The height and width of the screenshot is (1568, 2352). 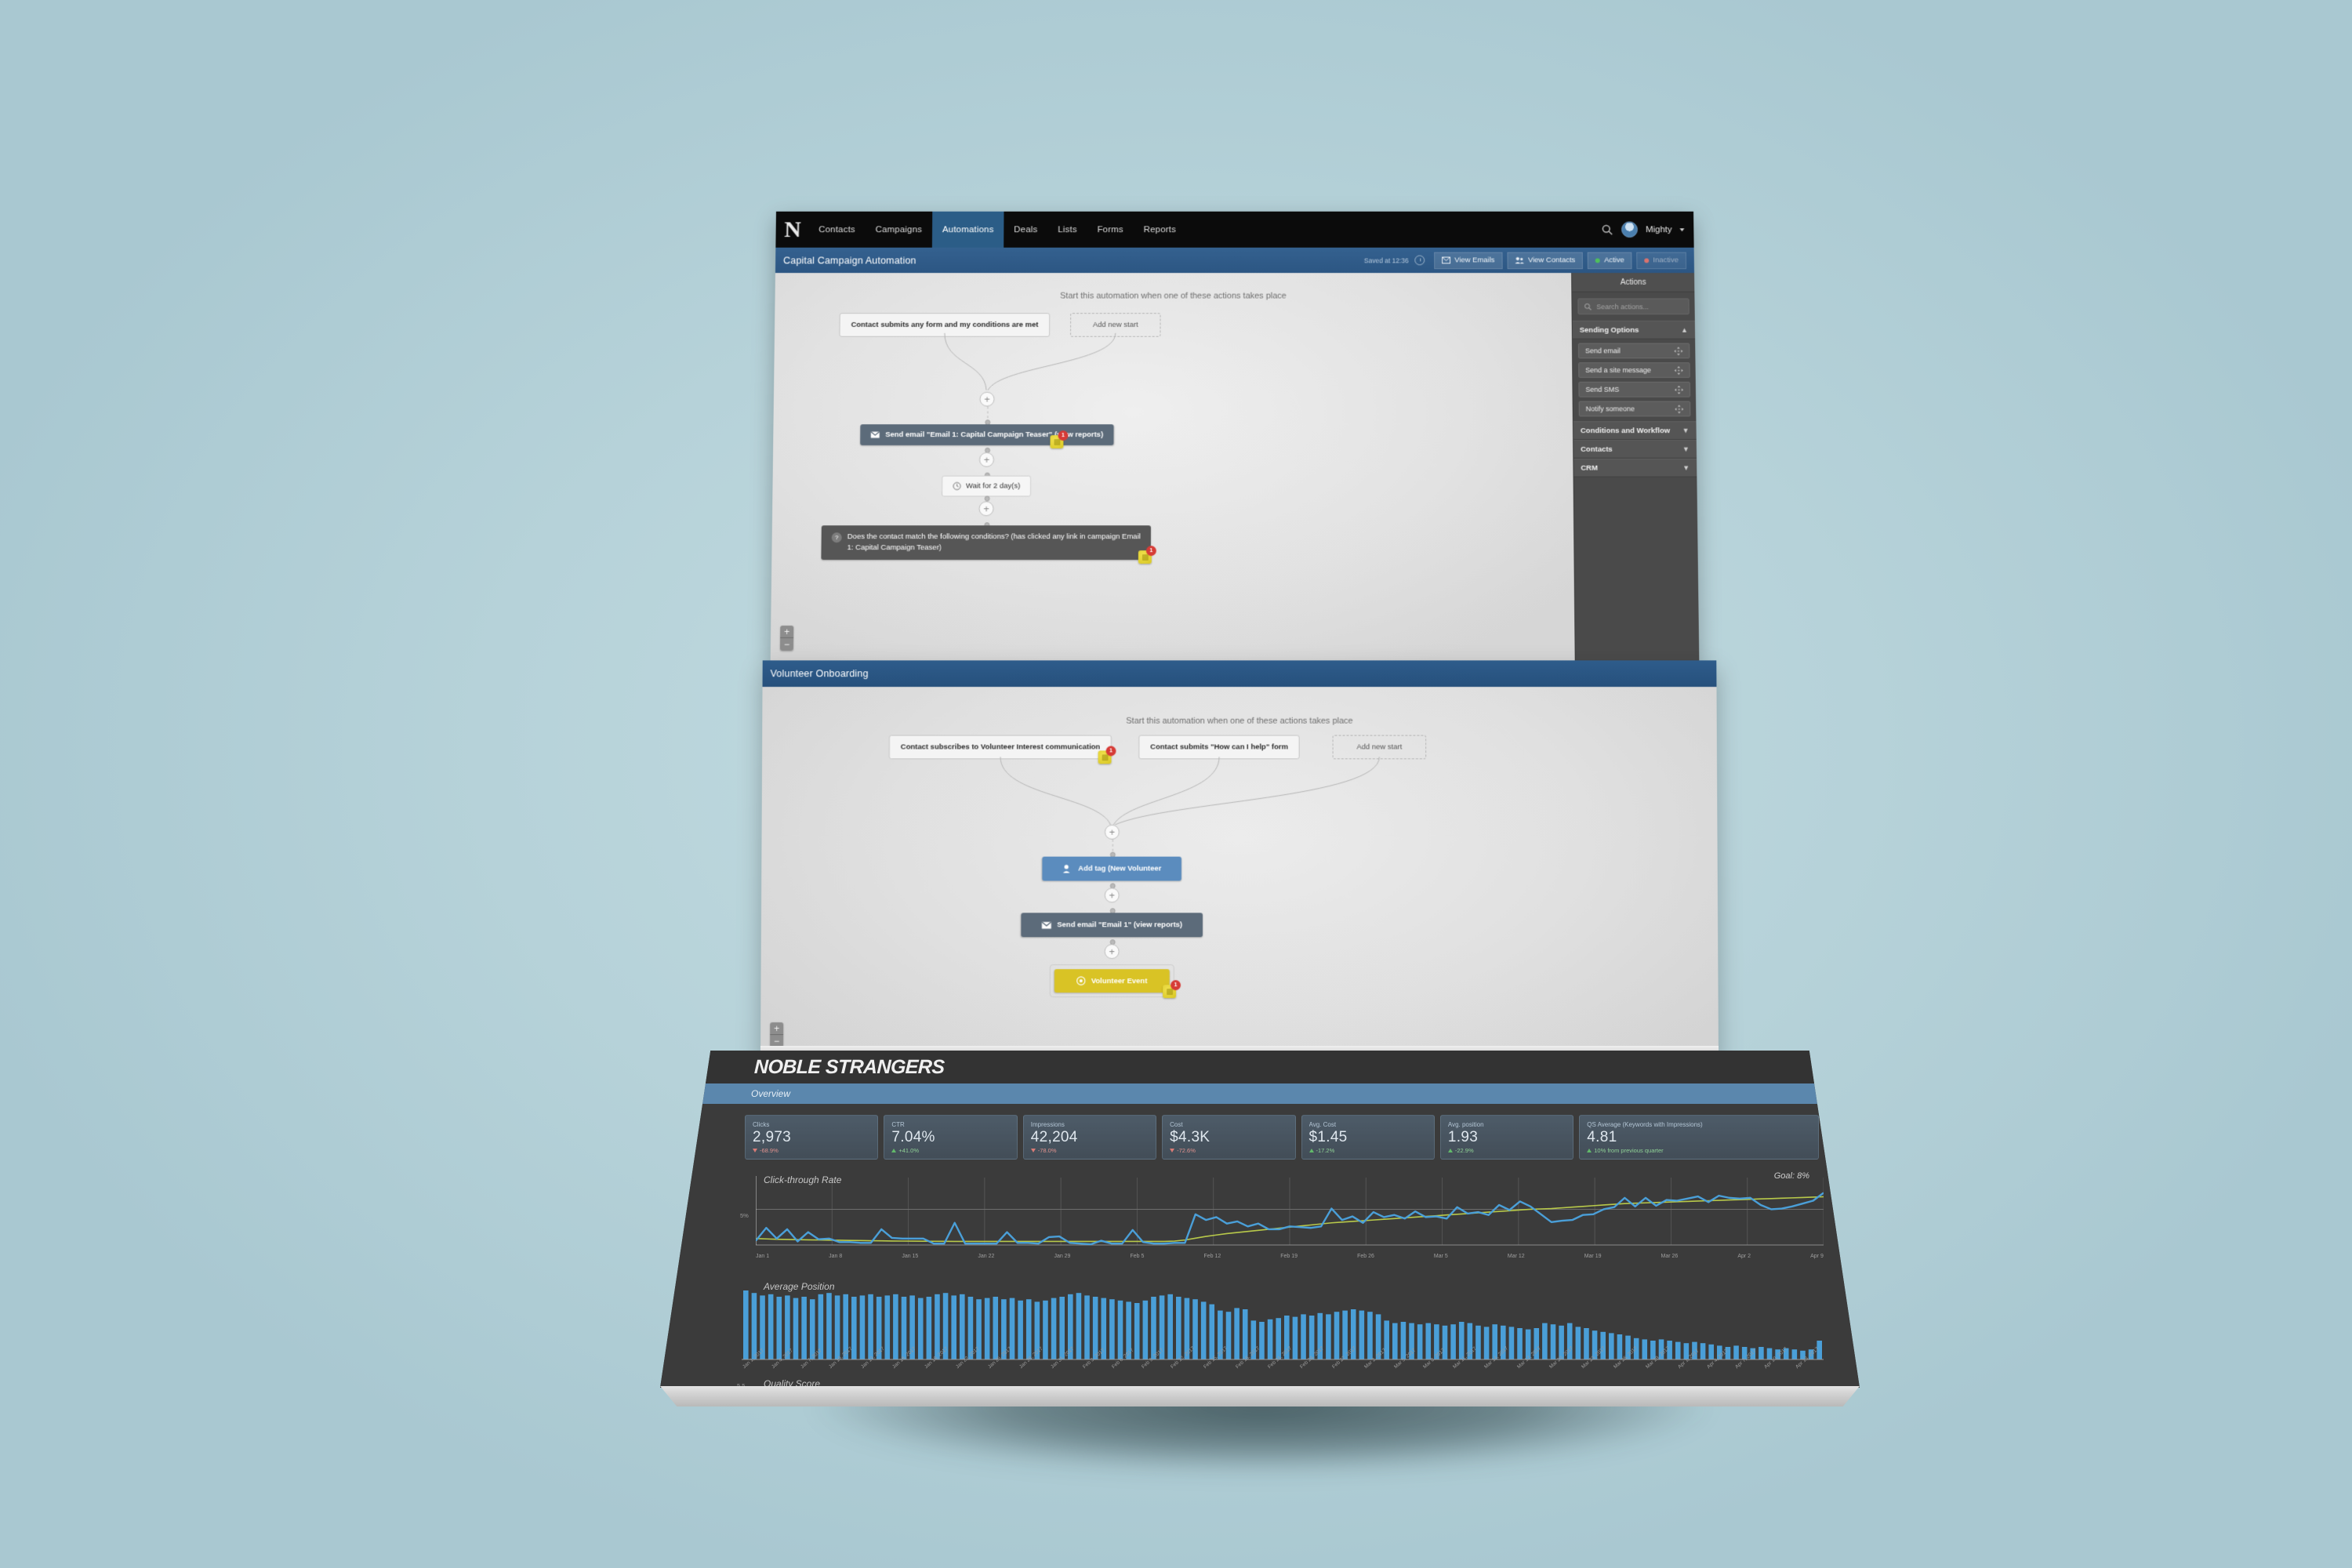 What do you see at coordinates (1634, 330) in the screenshot?
I see `actions-section-sending-options: Sending Options ▲` at bounding box center [1634, 330].